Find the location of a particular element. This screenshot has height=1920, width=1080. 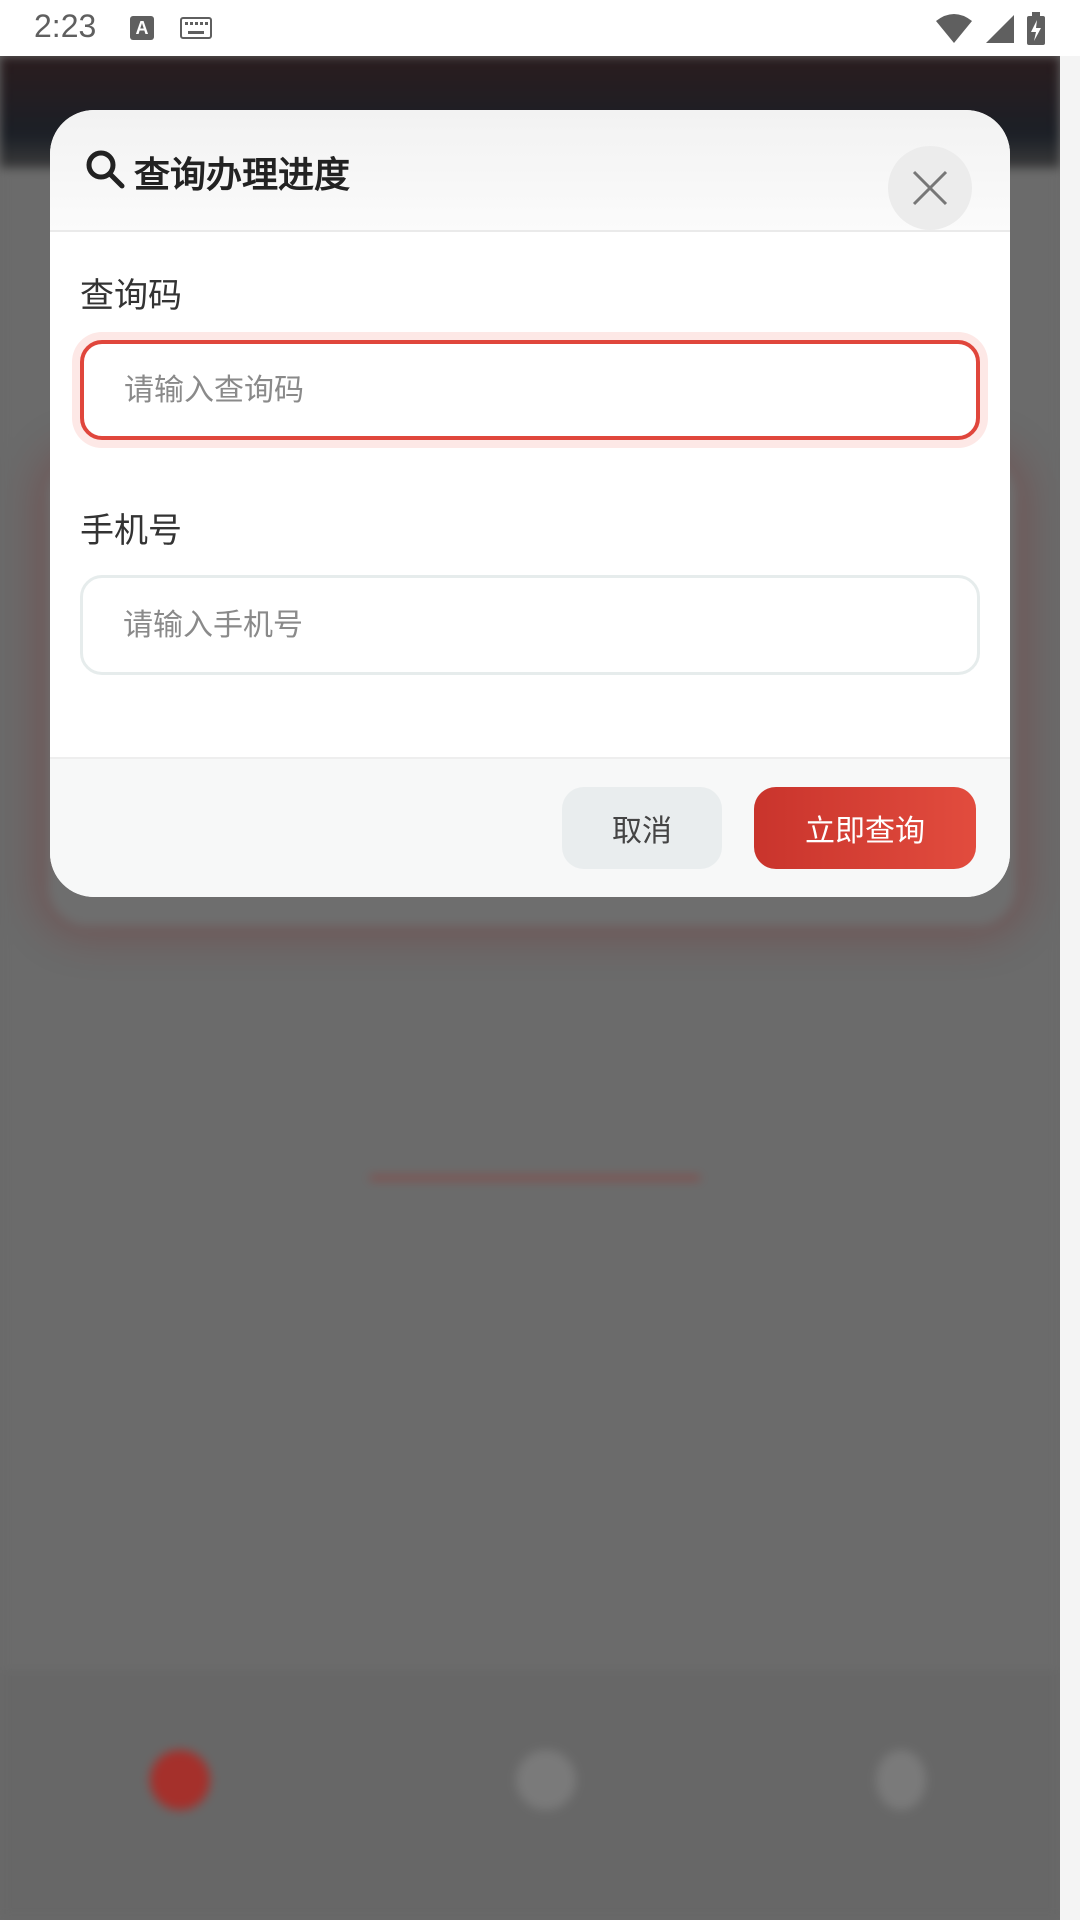

background-slogan is located at coordinates (530, 1096).